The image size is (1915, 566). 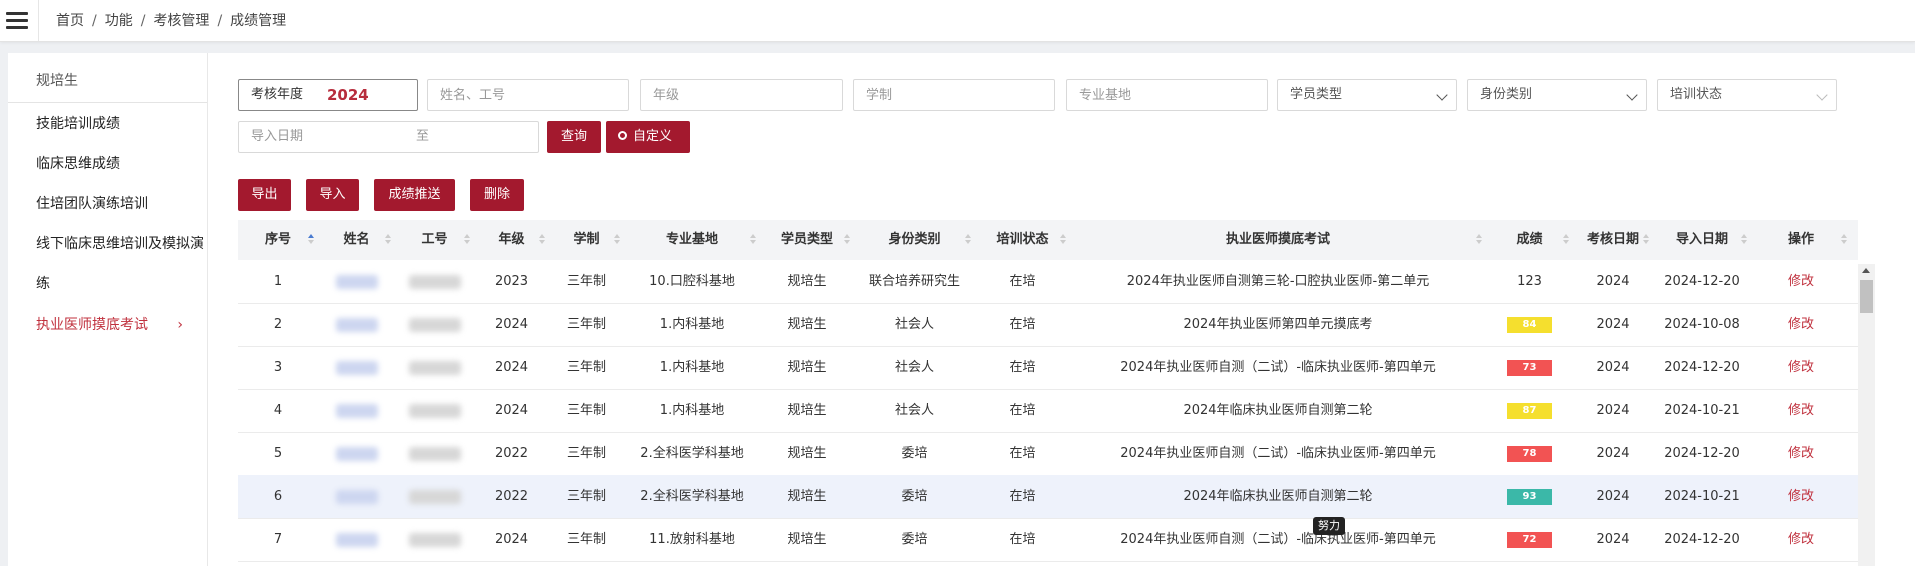 I want to click on cell-import-date: 2024-10-21, so click(x=1702, y=410).